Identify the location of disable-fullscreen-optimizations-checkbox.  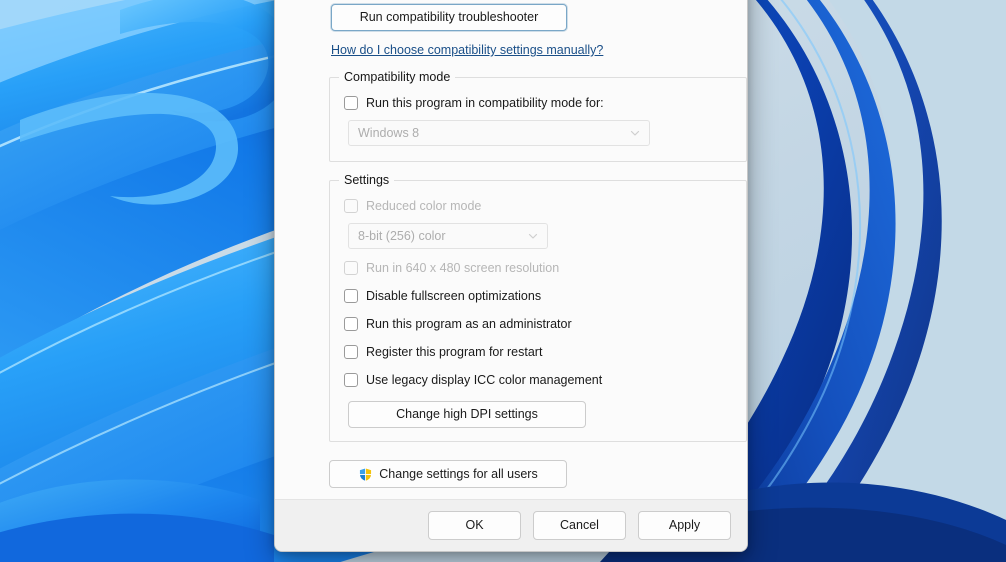
(351, 296).